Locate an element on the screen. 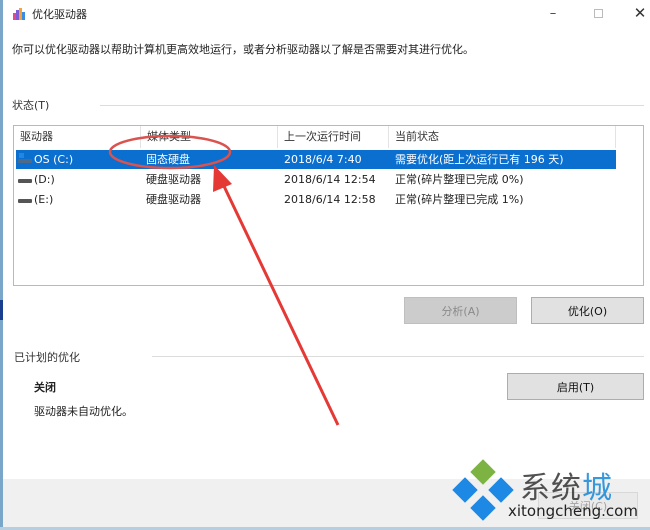 Image resolution: width=650 pixels, height=530 pixels. column-header-status: 当前状态 is located at coordinates (502, 137).